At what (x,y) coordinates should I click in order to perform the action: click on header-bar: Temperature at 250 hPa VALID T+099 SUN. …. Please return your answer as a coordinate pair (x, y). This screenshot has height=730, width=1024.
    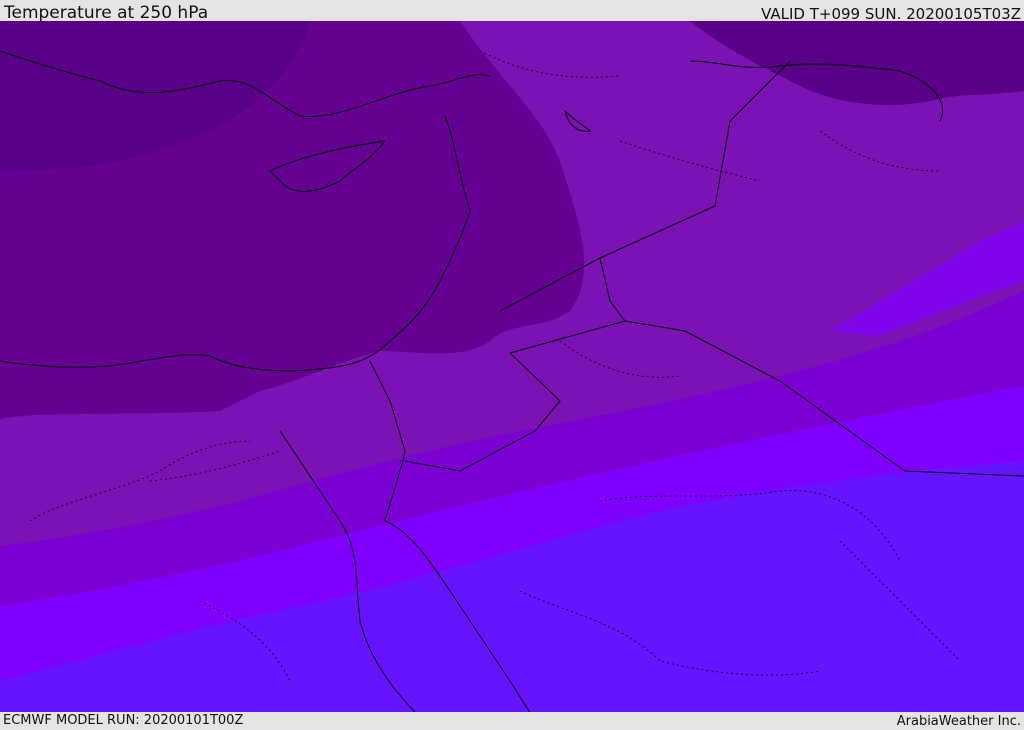
    Looking at the image, I should click on (512, 11).